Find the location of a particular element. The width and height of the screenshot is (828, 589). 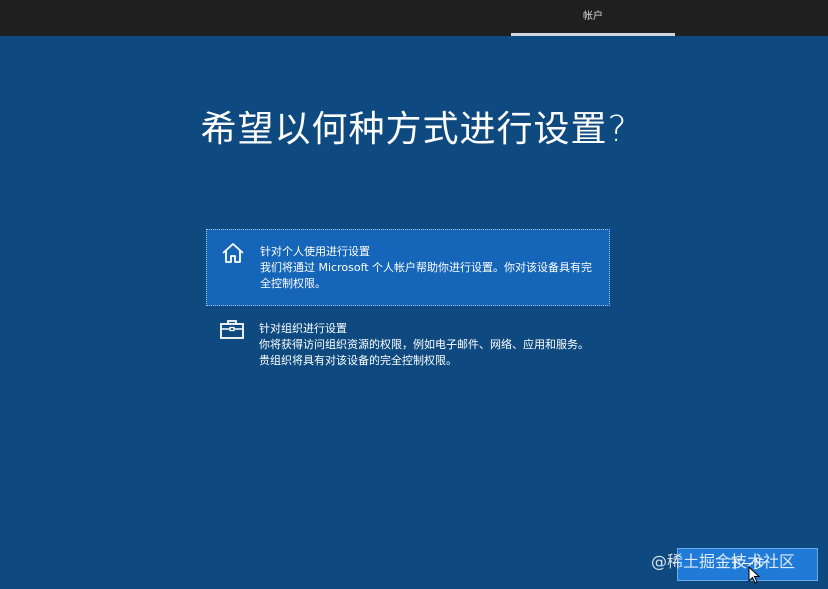

top-bar: 帐户 is located at coordinates (414, 18).